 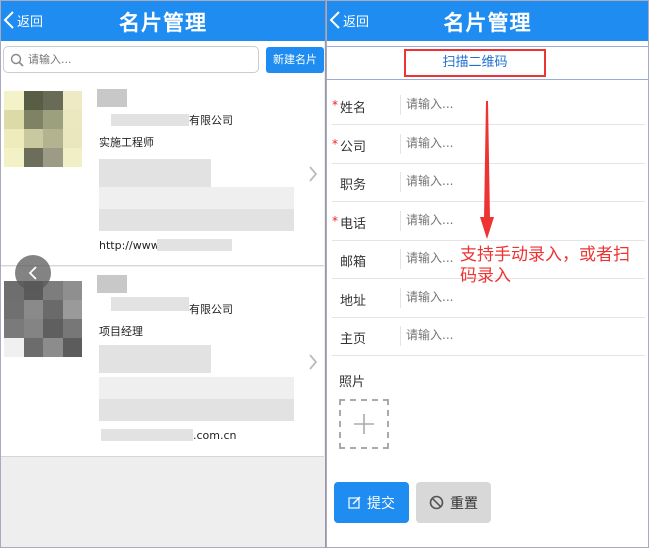 I want to click on card-position: 项目经理, so click(x=121, y=331).